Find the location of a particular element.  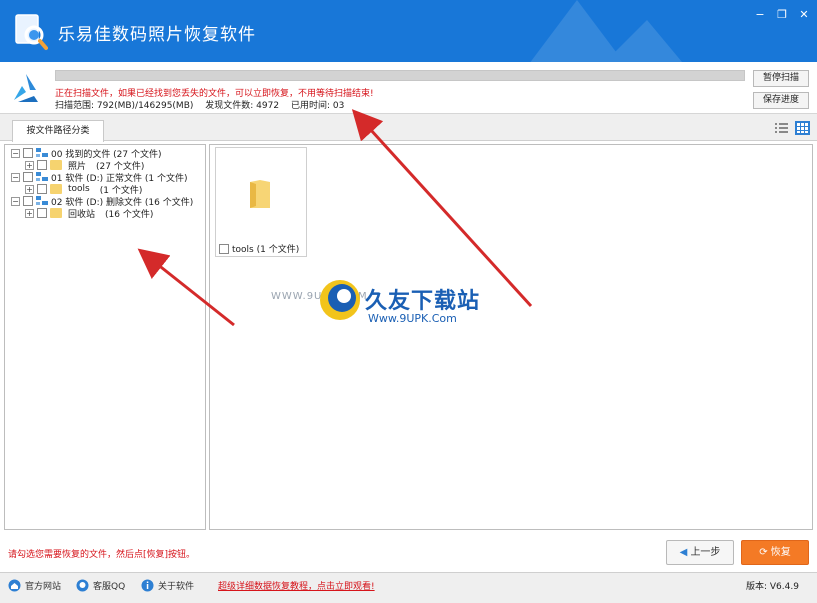

scan-range: 扫描范围: 792(MB)/146295(MB) is located at coordinates (124, 106).